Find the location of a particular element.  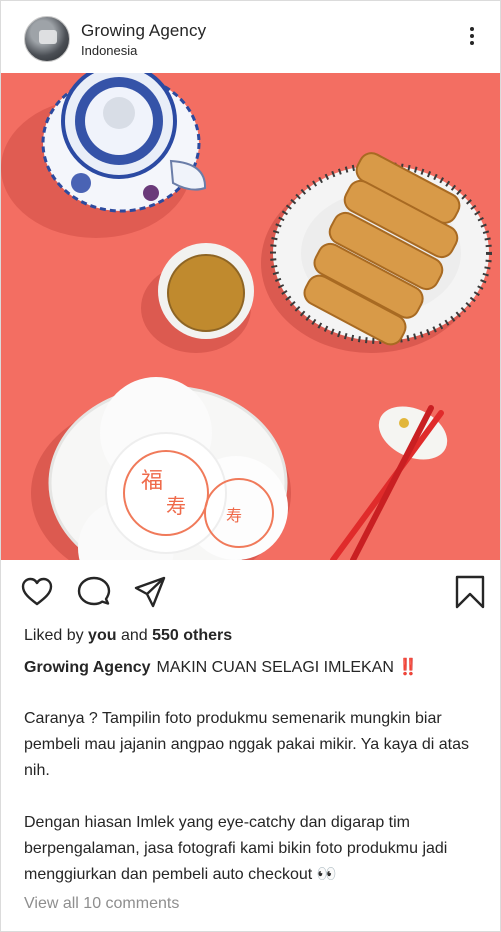

send-icon is located at coordinates (150, 592).